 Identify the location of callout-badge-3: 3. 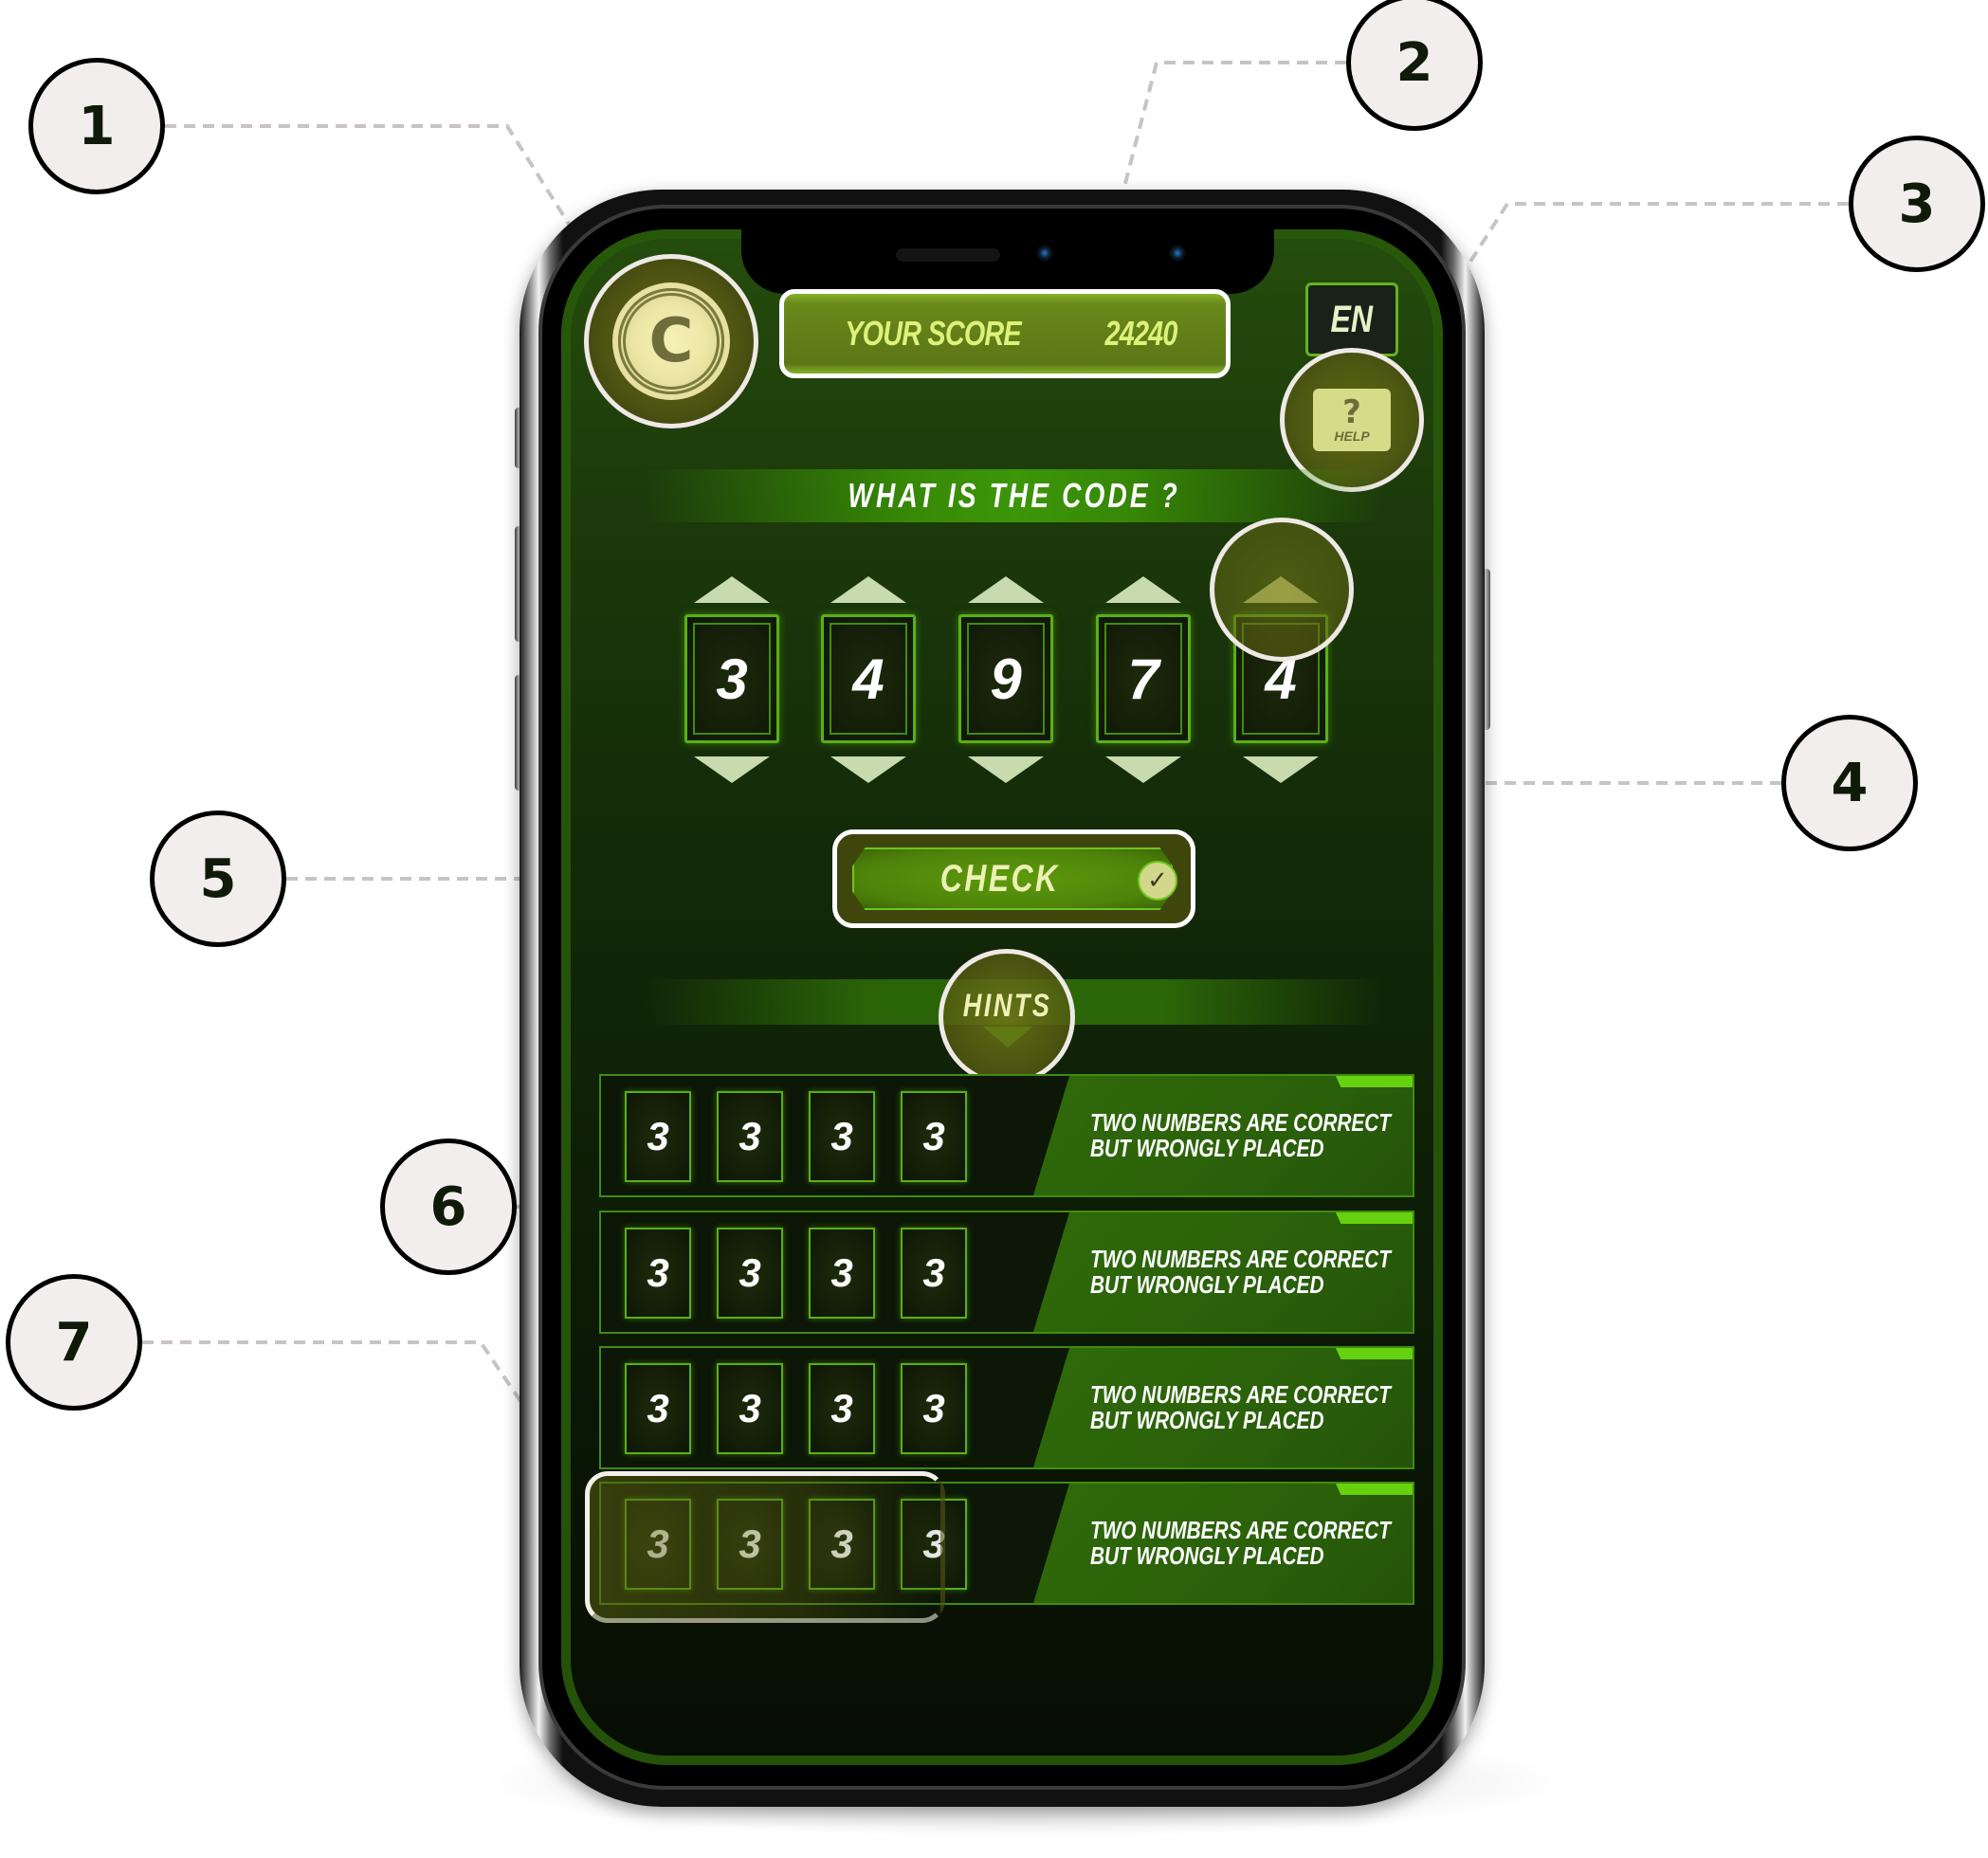
(1917, 204).